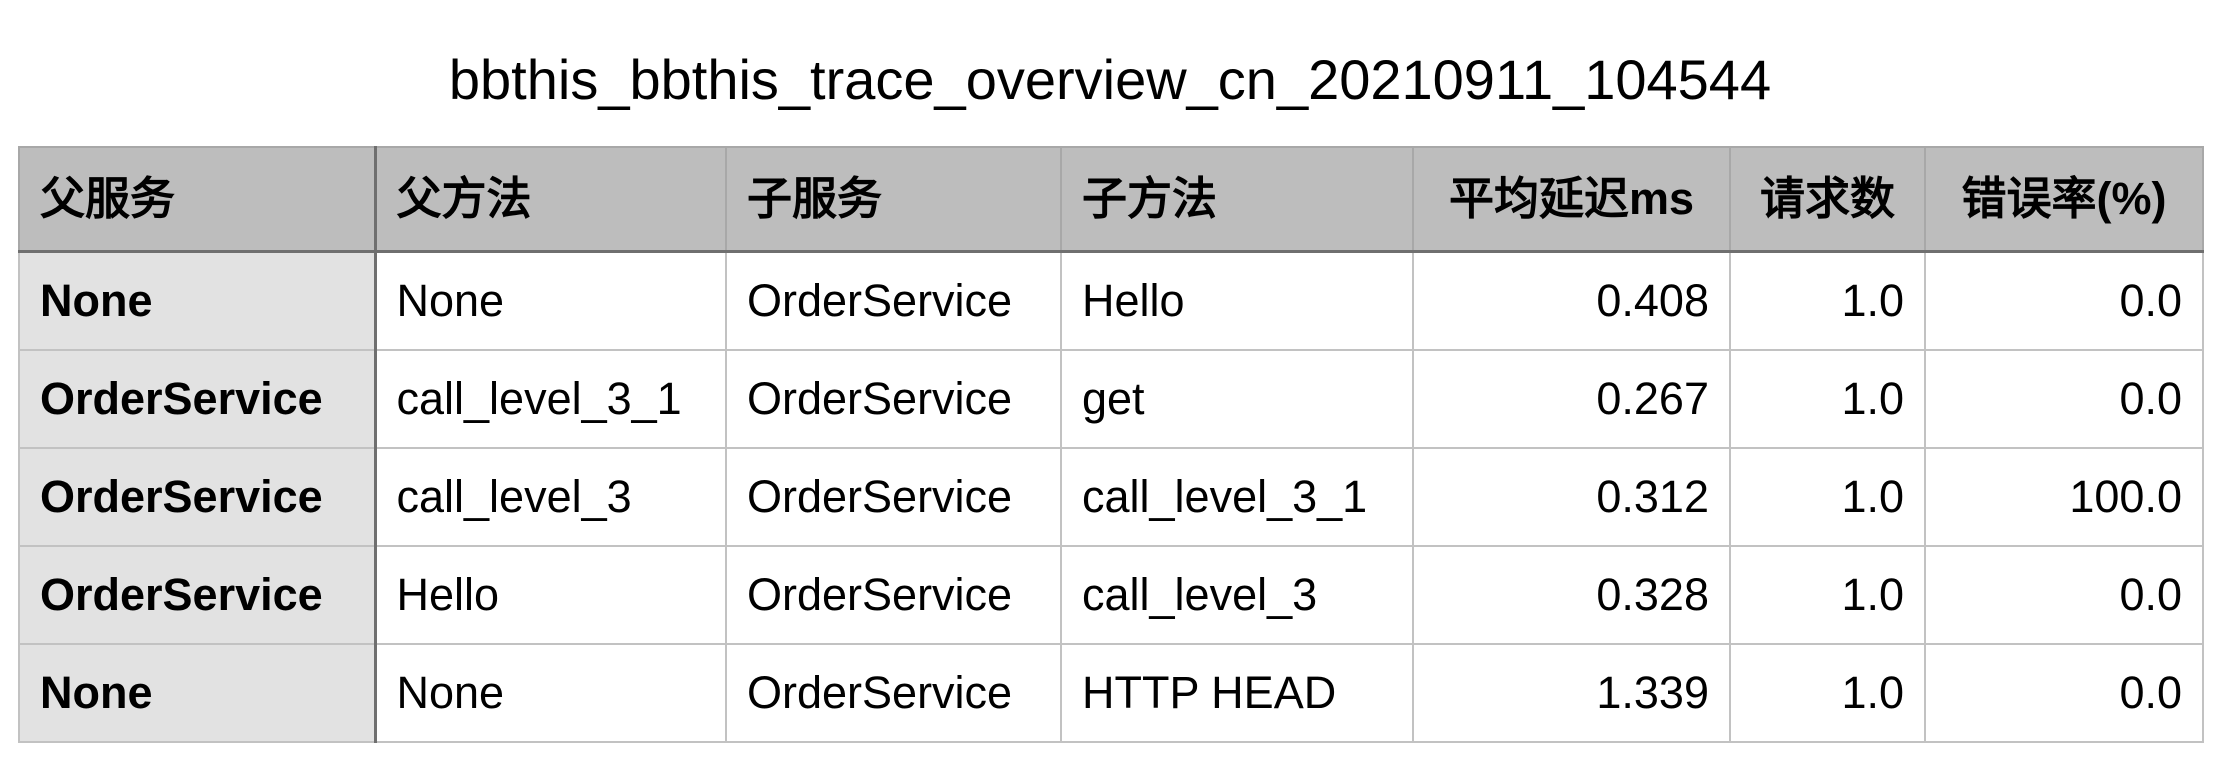 This screenshot has height=772, width=2220. I want to click on header-row: 父服务 父方法 子服务 子方法 平均延迟ms 请求数 错误率(%), so click(1111, 199).